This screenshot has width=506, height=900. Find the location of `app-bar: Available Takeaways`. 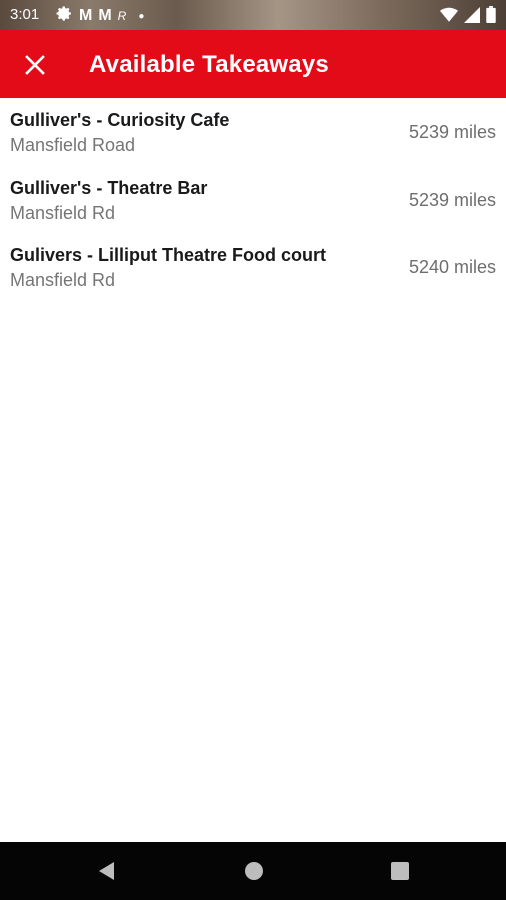

app-bar: Available Takeaways is located at coordinates (253, 64).